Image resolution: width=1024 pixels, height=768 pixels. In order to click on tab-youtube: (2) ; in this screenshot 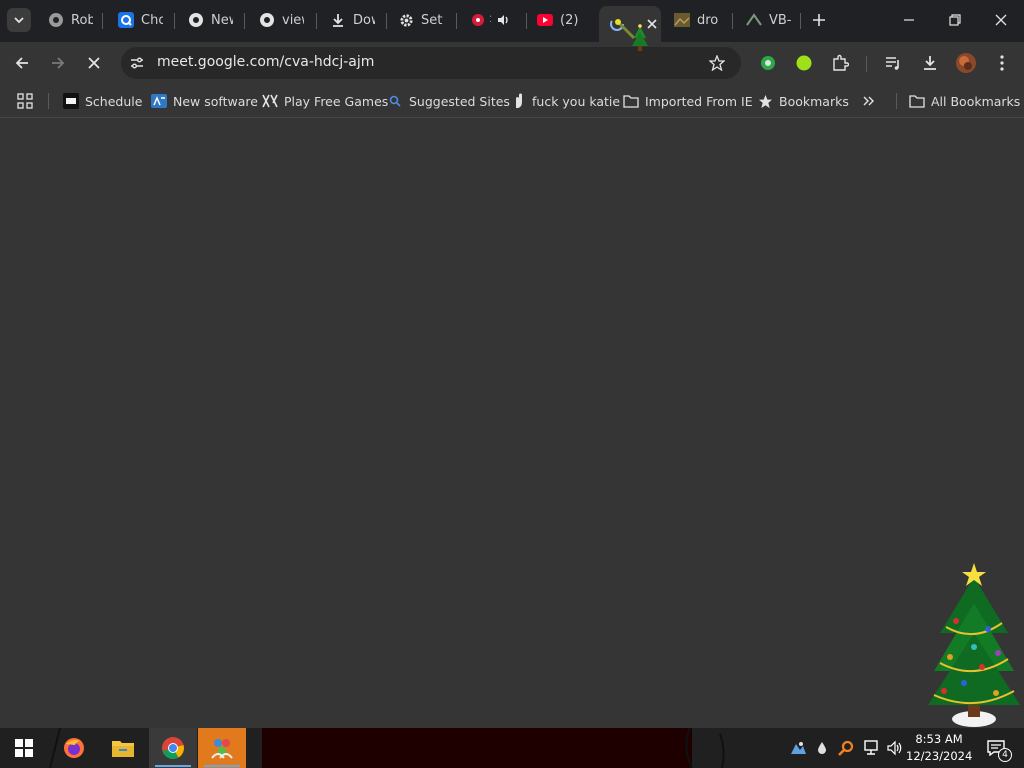, I will do `click(562, 20)`.